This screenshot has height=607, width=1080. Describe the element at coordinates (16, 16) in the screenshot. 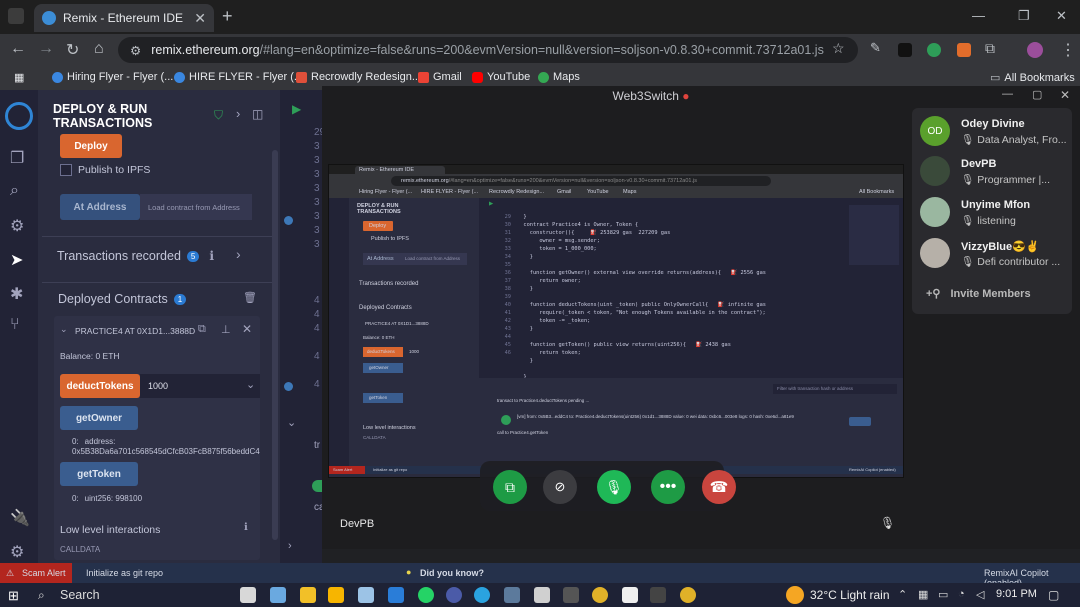

I see `tab-search-icon` at that location.